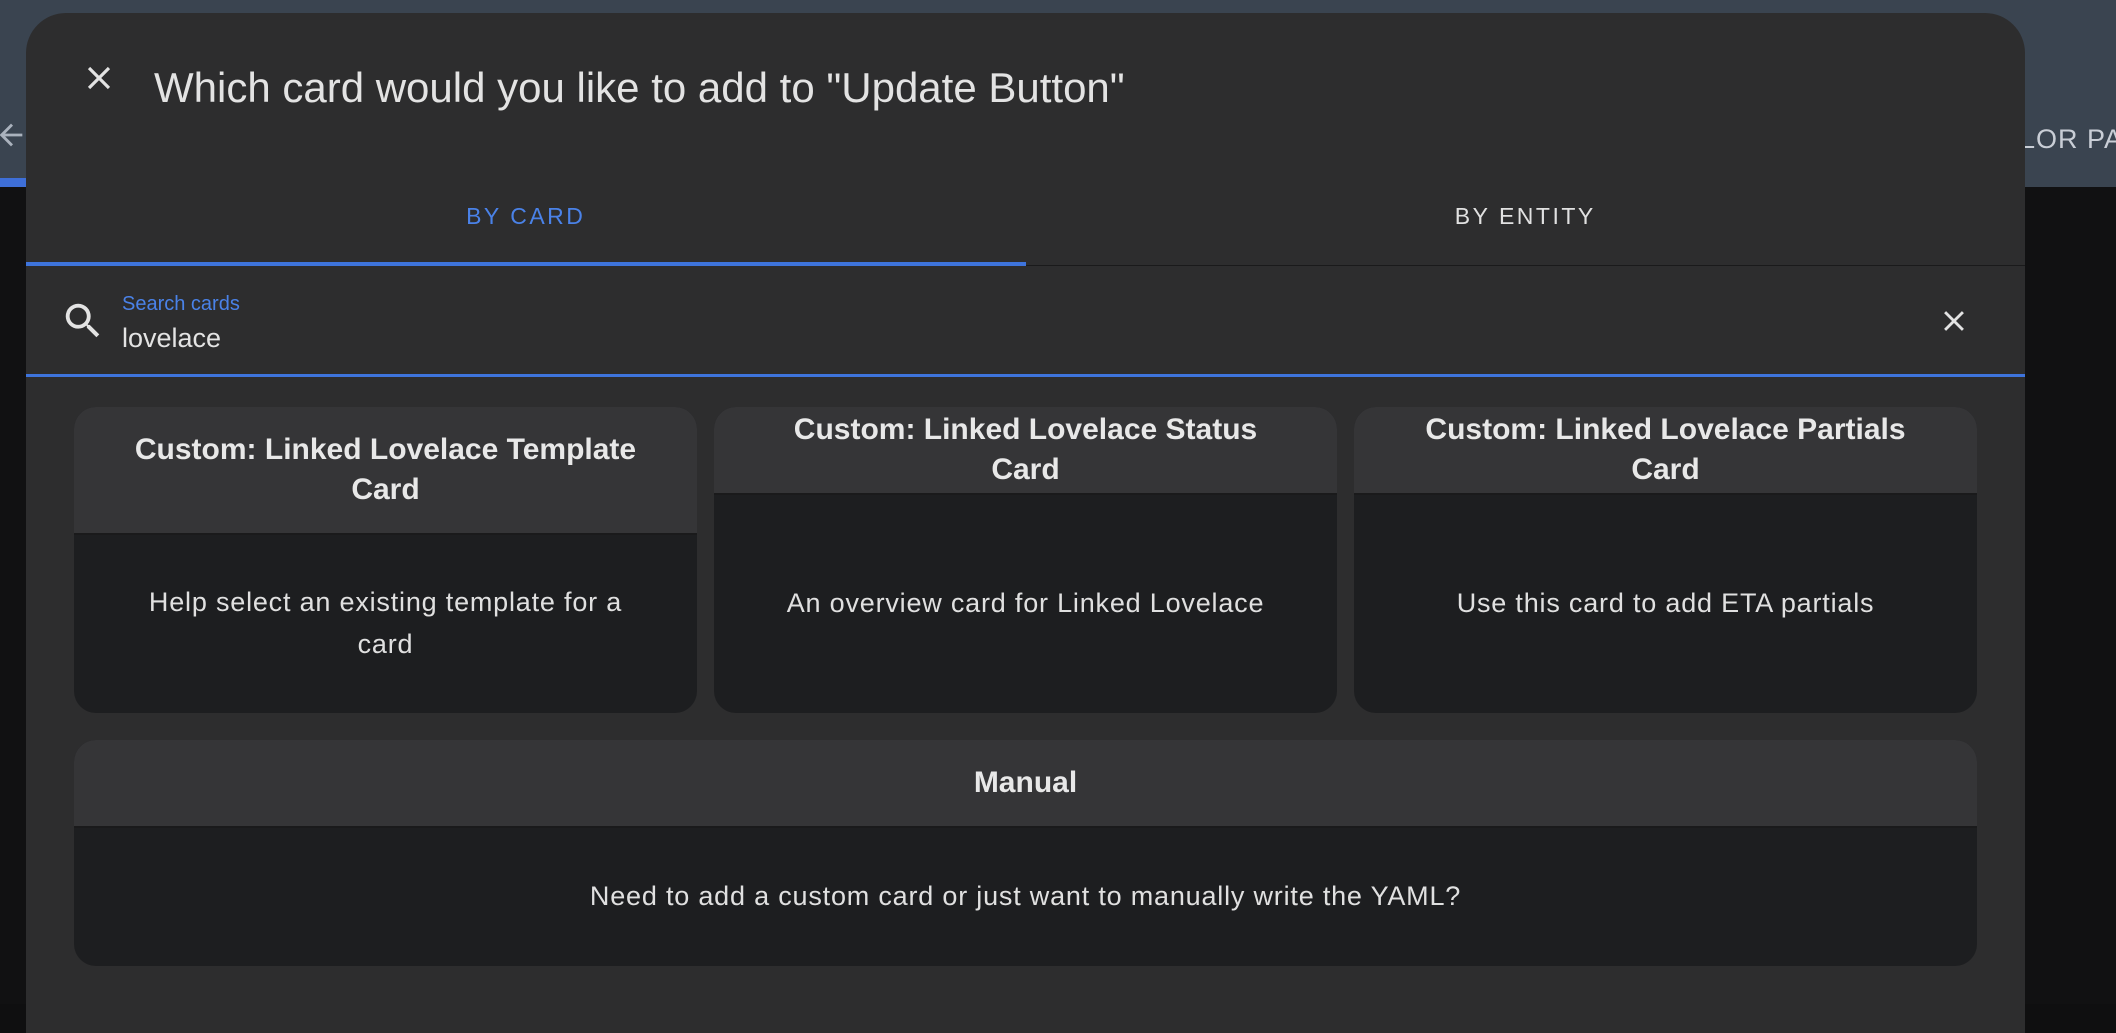  I want to click on card-title: Custom: Linked Lovelace Partials Card, so click(1665, 451).